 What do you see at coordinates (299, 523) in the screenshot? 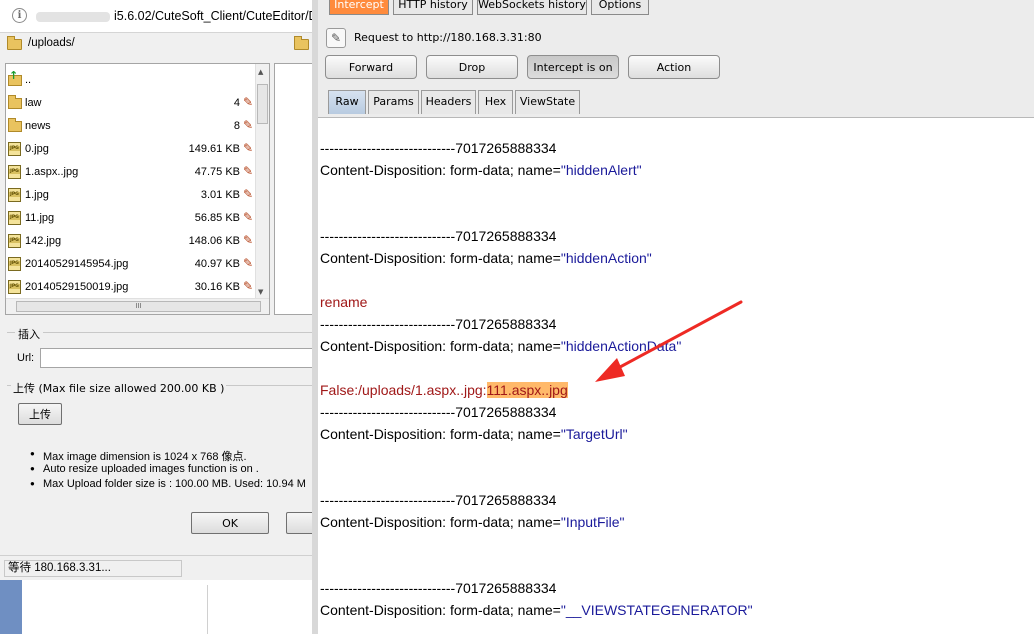
I see `cancel-button` at bounding box center [299, 523].